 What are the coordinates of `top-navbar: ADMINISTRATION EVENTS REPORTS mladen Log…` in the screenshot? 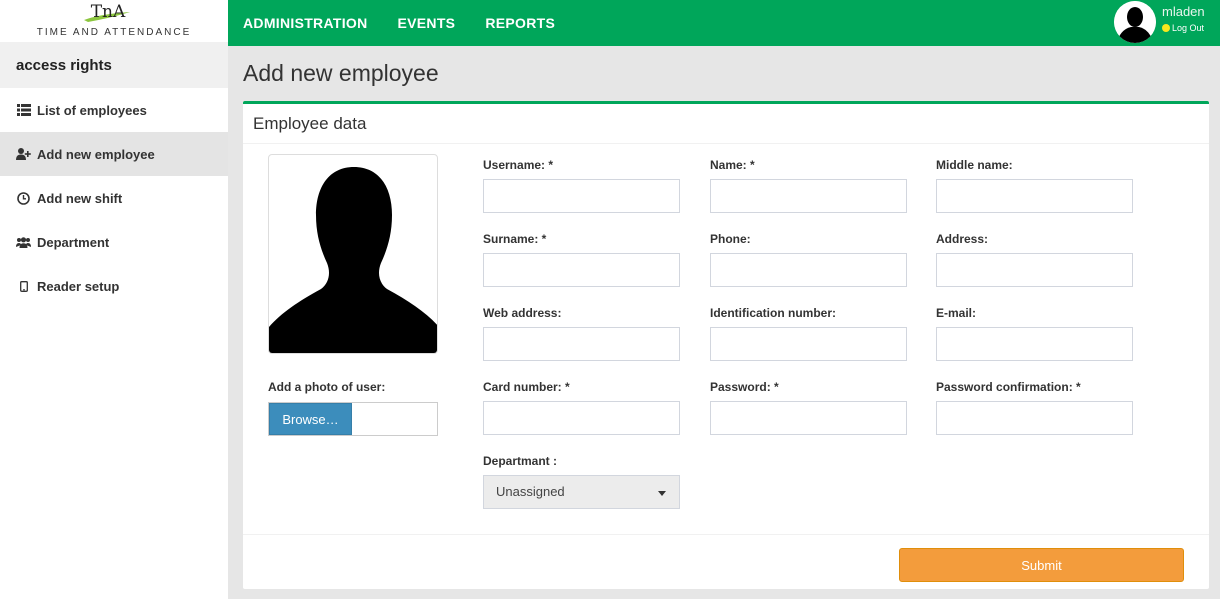 It's located at (724, 23).